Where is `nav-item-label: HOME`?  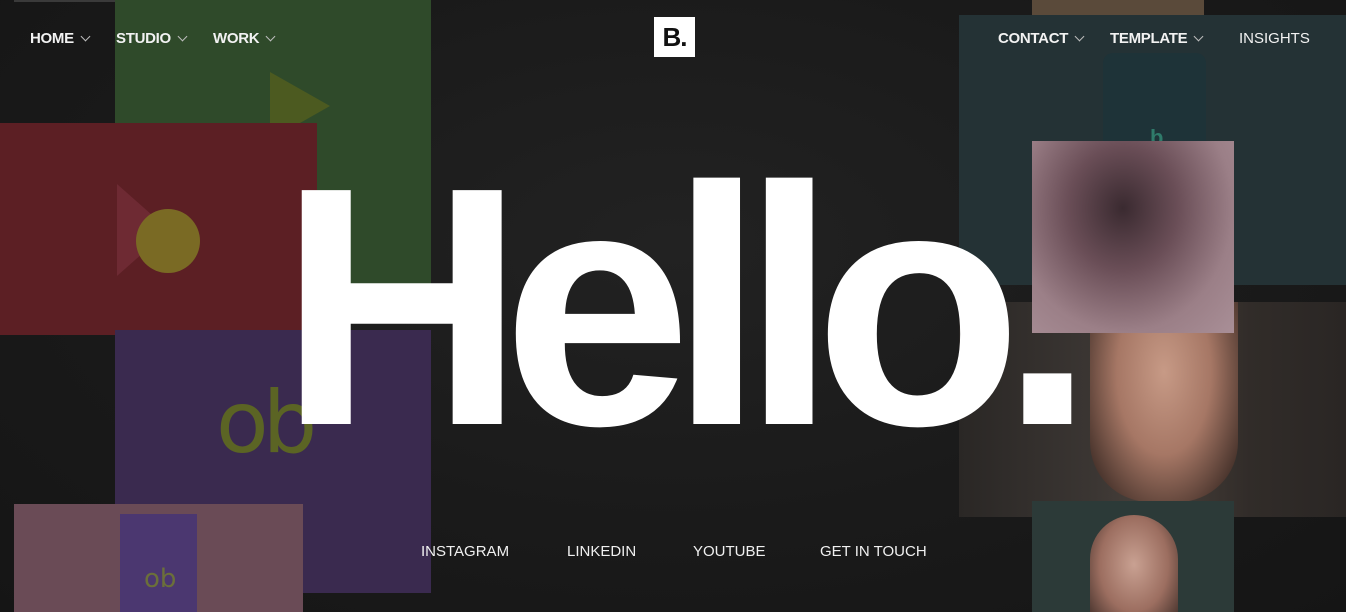 nav-item-label: HOME is located at coordinates (52, 38).